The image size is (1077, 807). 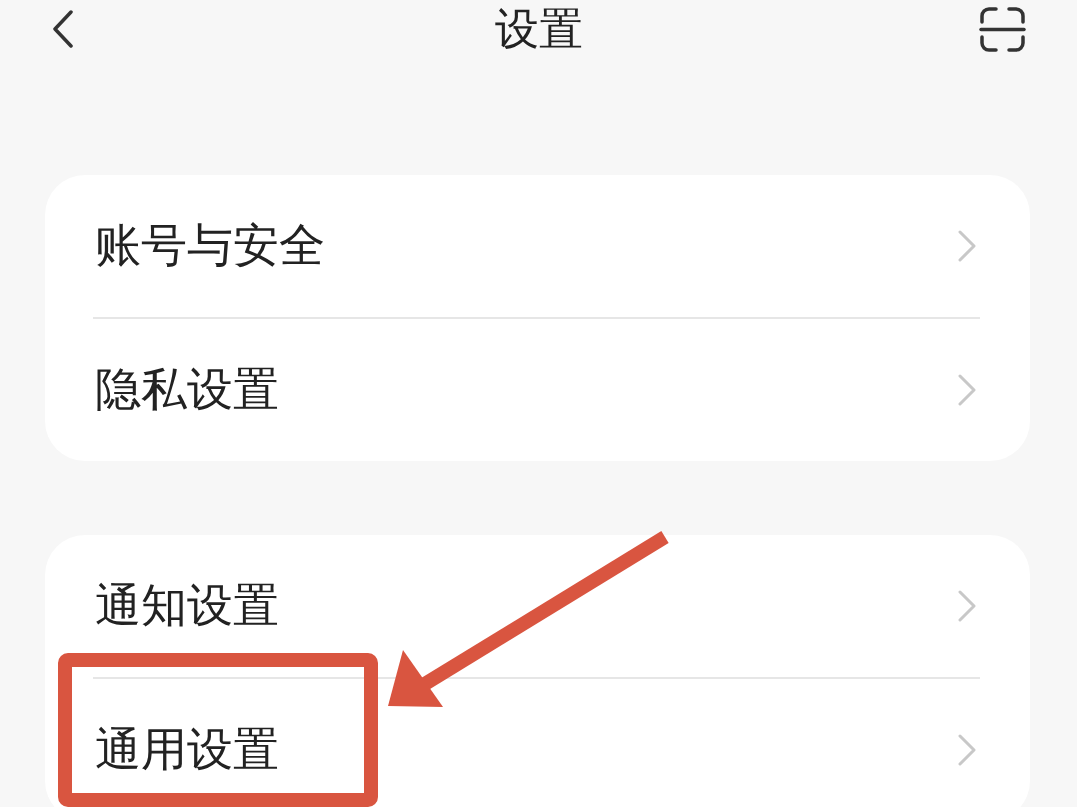 I want to click on page-title: 设置, so click(x=539, y=29).